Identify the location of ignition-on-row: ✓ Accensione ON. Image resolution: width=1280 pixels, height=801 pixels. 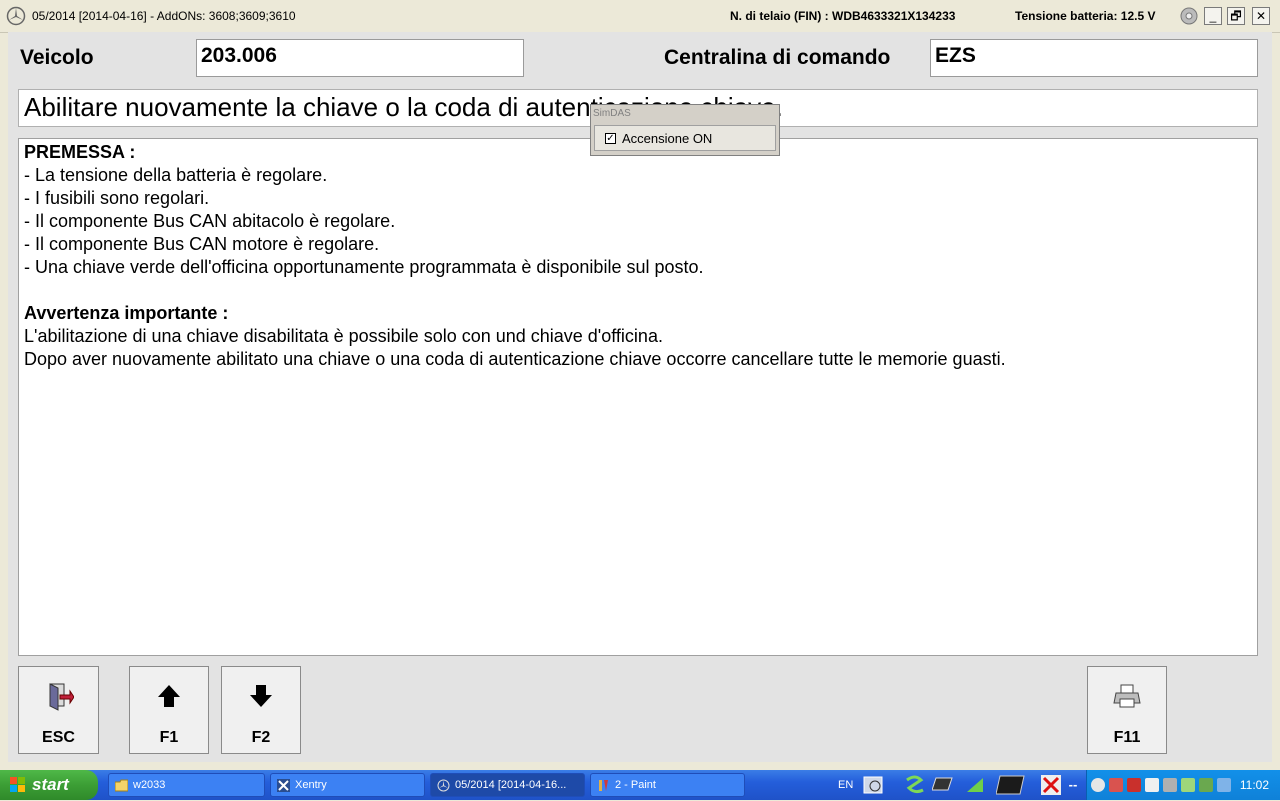
(685, 138).